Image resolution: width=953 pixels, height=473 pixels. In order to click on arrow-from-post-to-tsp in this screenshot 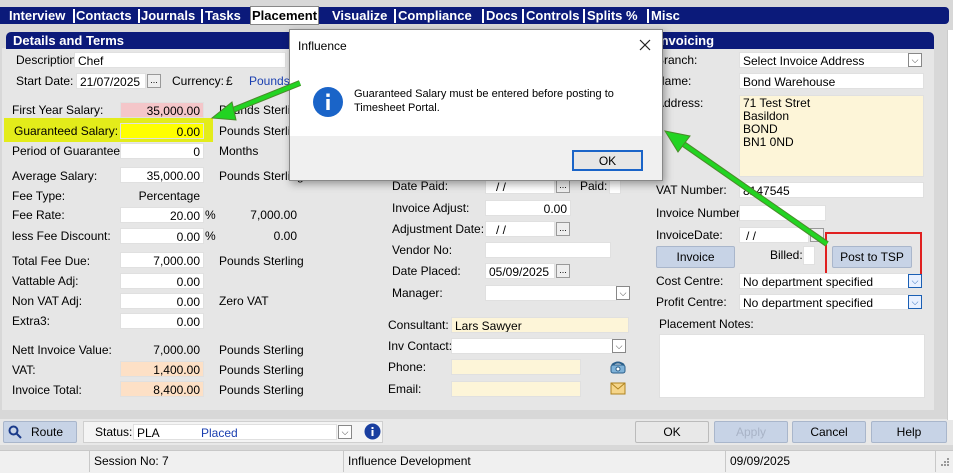, I will do `click(746, 188)`.